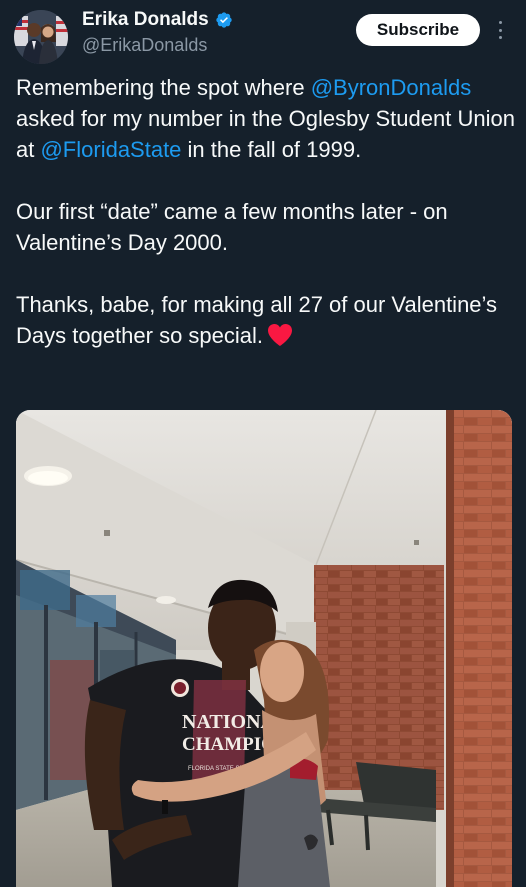 The height and width of the screenshot is (887, 526). I want to click on subscribe-button: Subscribe, so click(418, 30).